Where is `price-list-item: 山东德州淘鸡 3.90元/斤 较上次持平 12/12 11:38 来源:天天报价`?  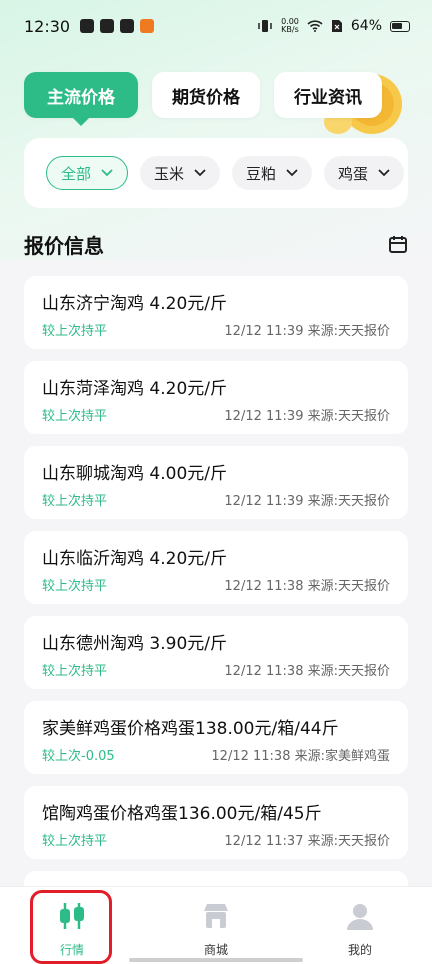
price-list-item: 山东德州淘鸡 3.90元/斤 较上次持平 12/12 11:38 来源:天天报价 is located at coordinates (216, 652).